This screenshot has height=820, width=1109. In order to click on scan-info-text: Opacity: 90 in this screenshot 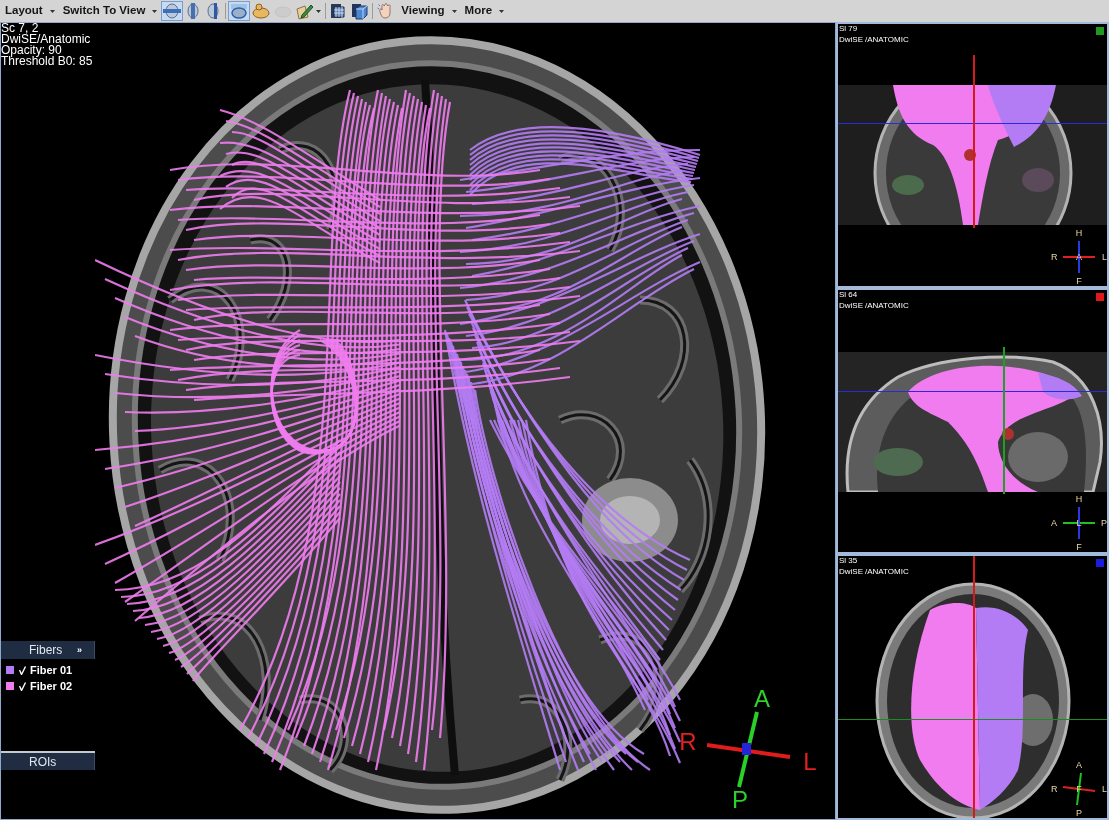, I will do `click(31, 50)`.